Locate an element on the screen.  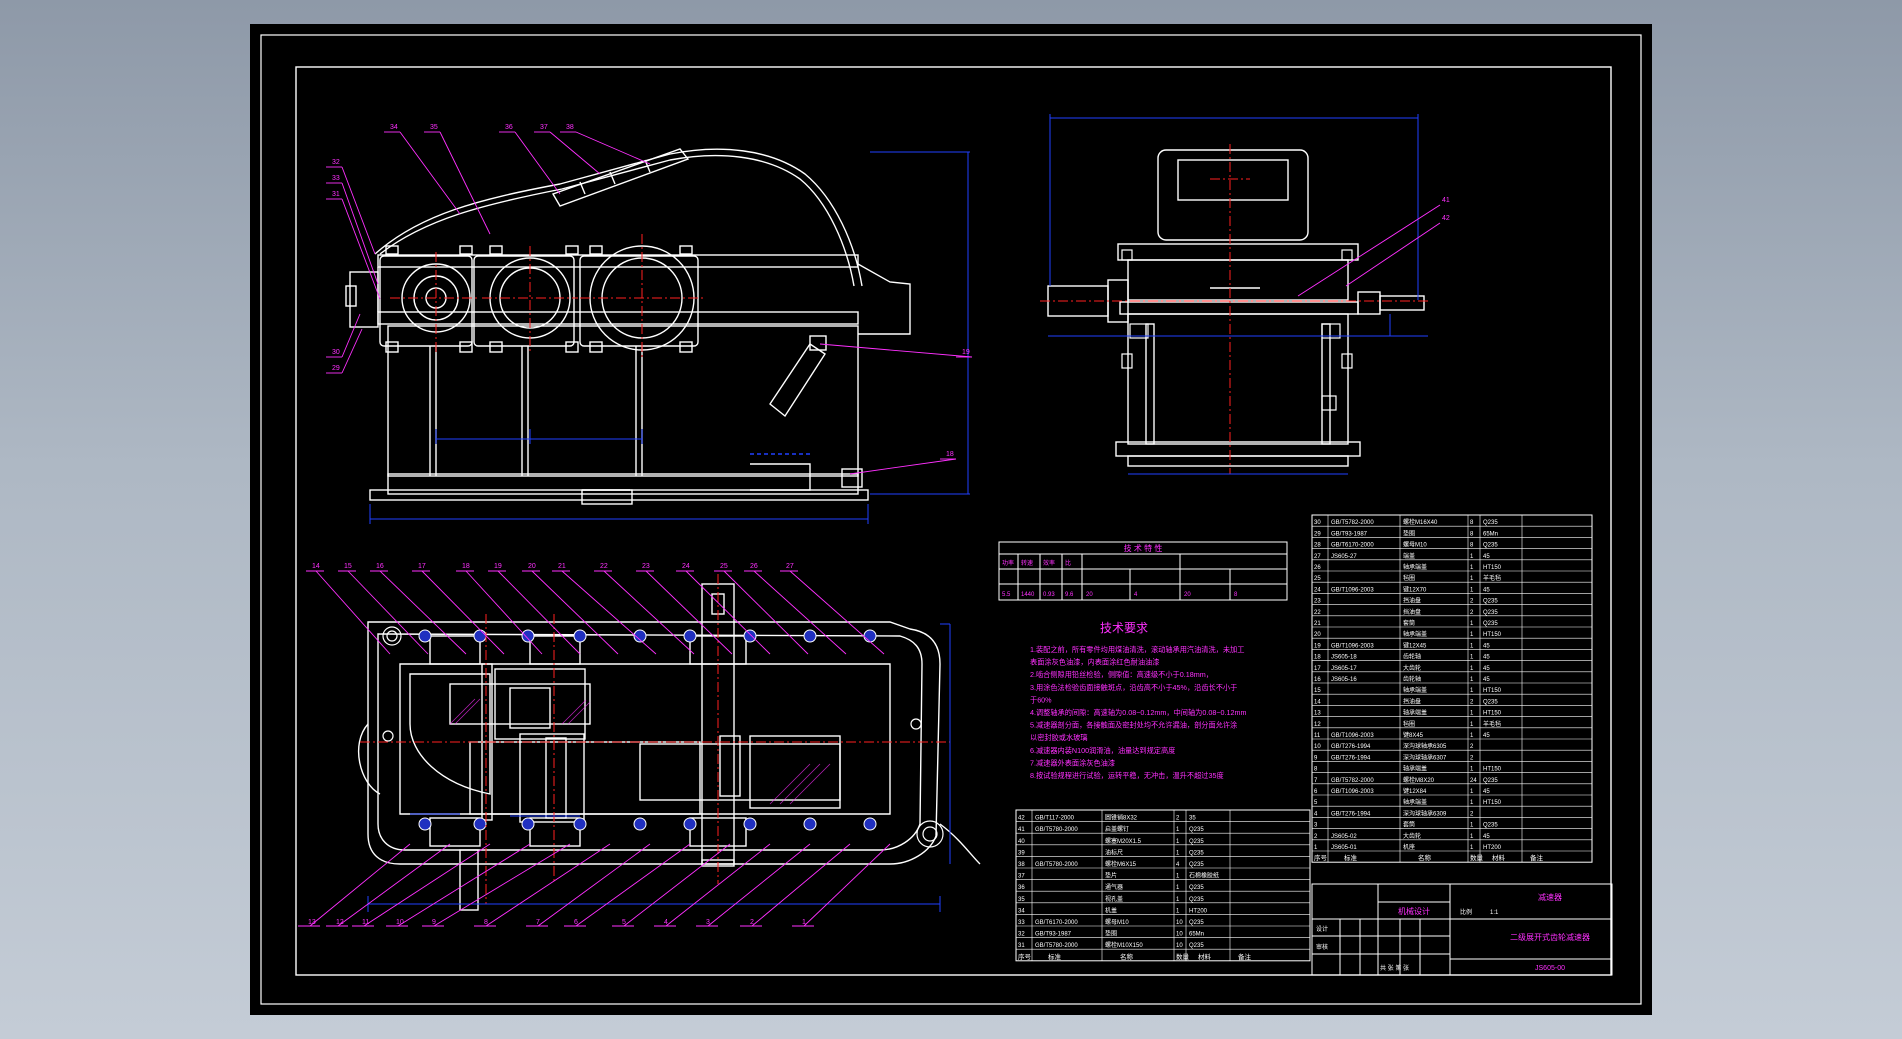
part-standard: GB/T276-1994 is located at coordinates (1351, 758).